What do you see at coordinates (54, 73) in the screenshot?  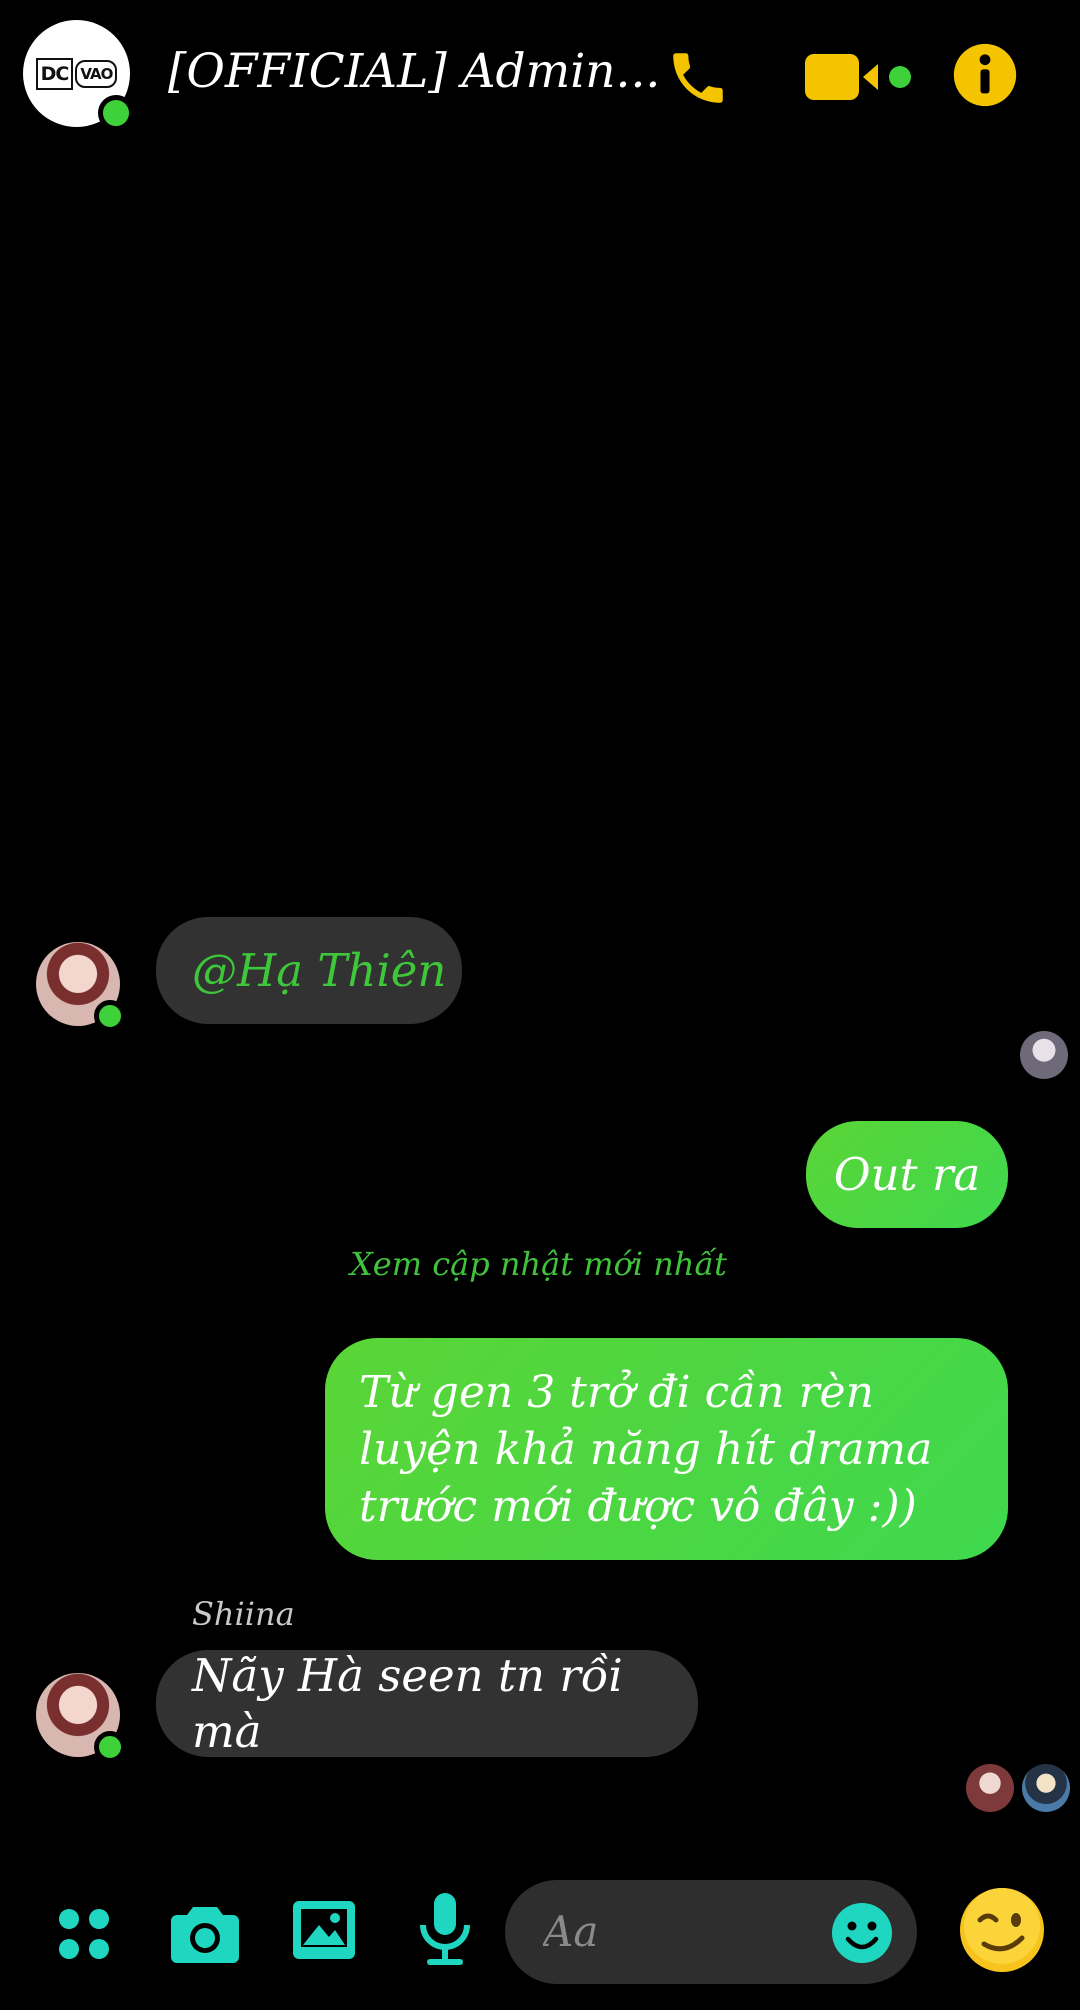 I see `logo-text-left: DC` at bounding box center [54, 73].